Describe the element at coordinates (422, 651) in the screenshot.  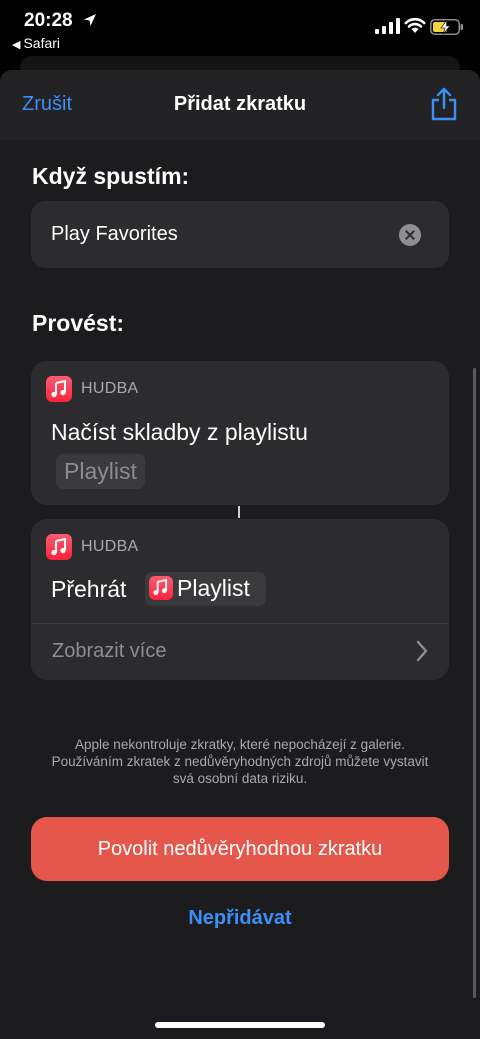
I see `chevron-right-icon` at that location.